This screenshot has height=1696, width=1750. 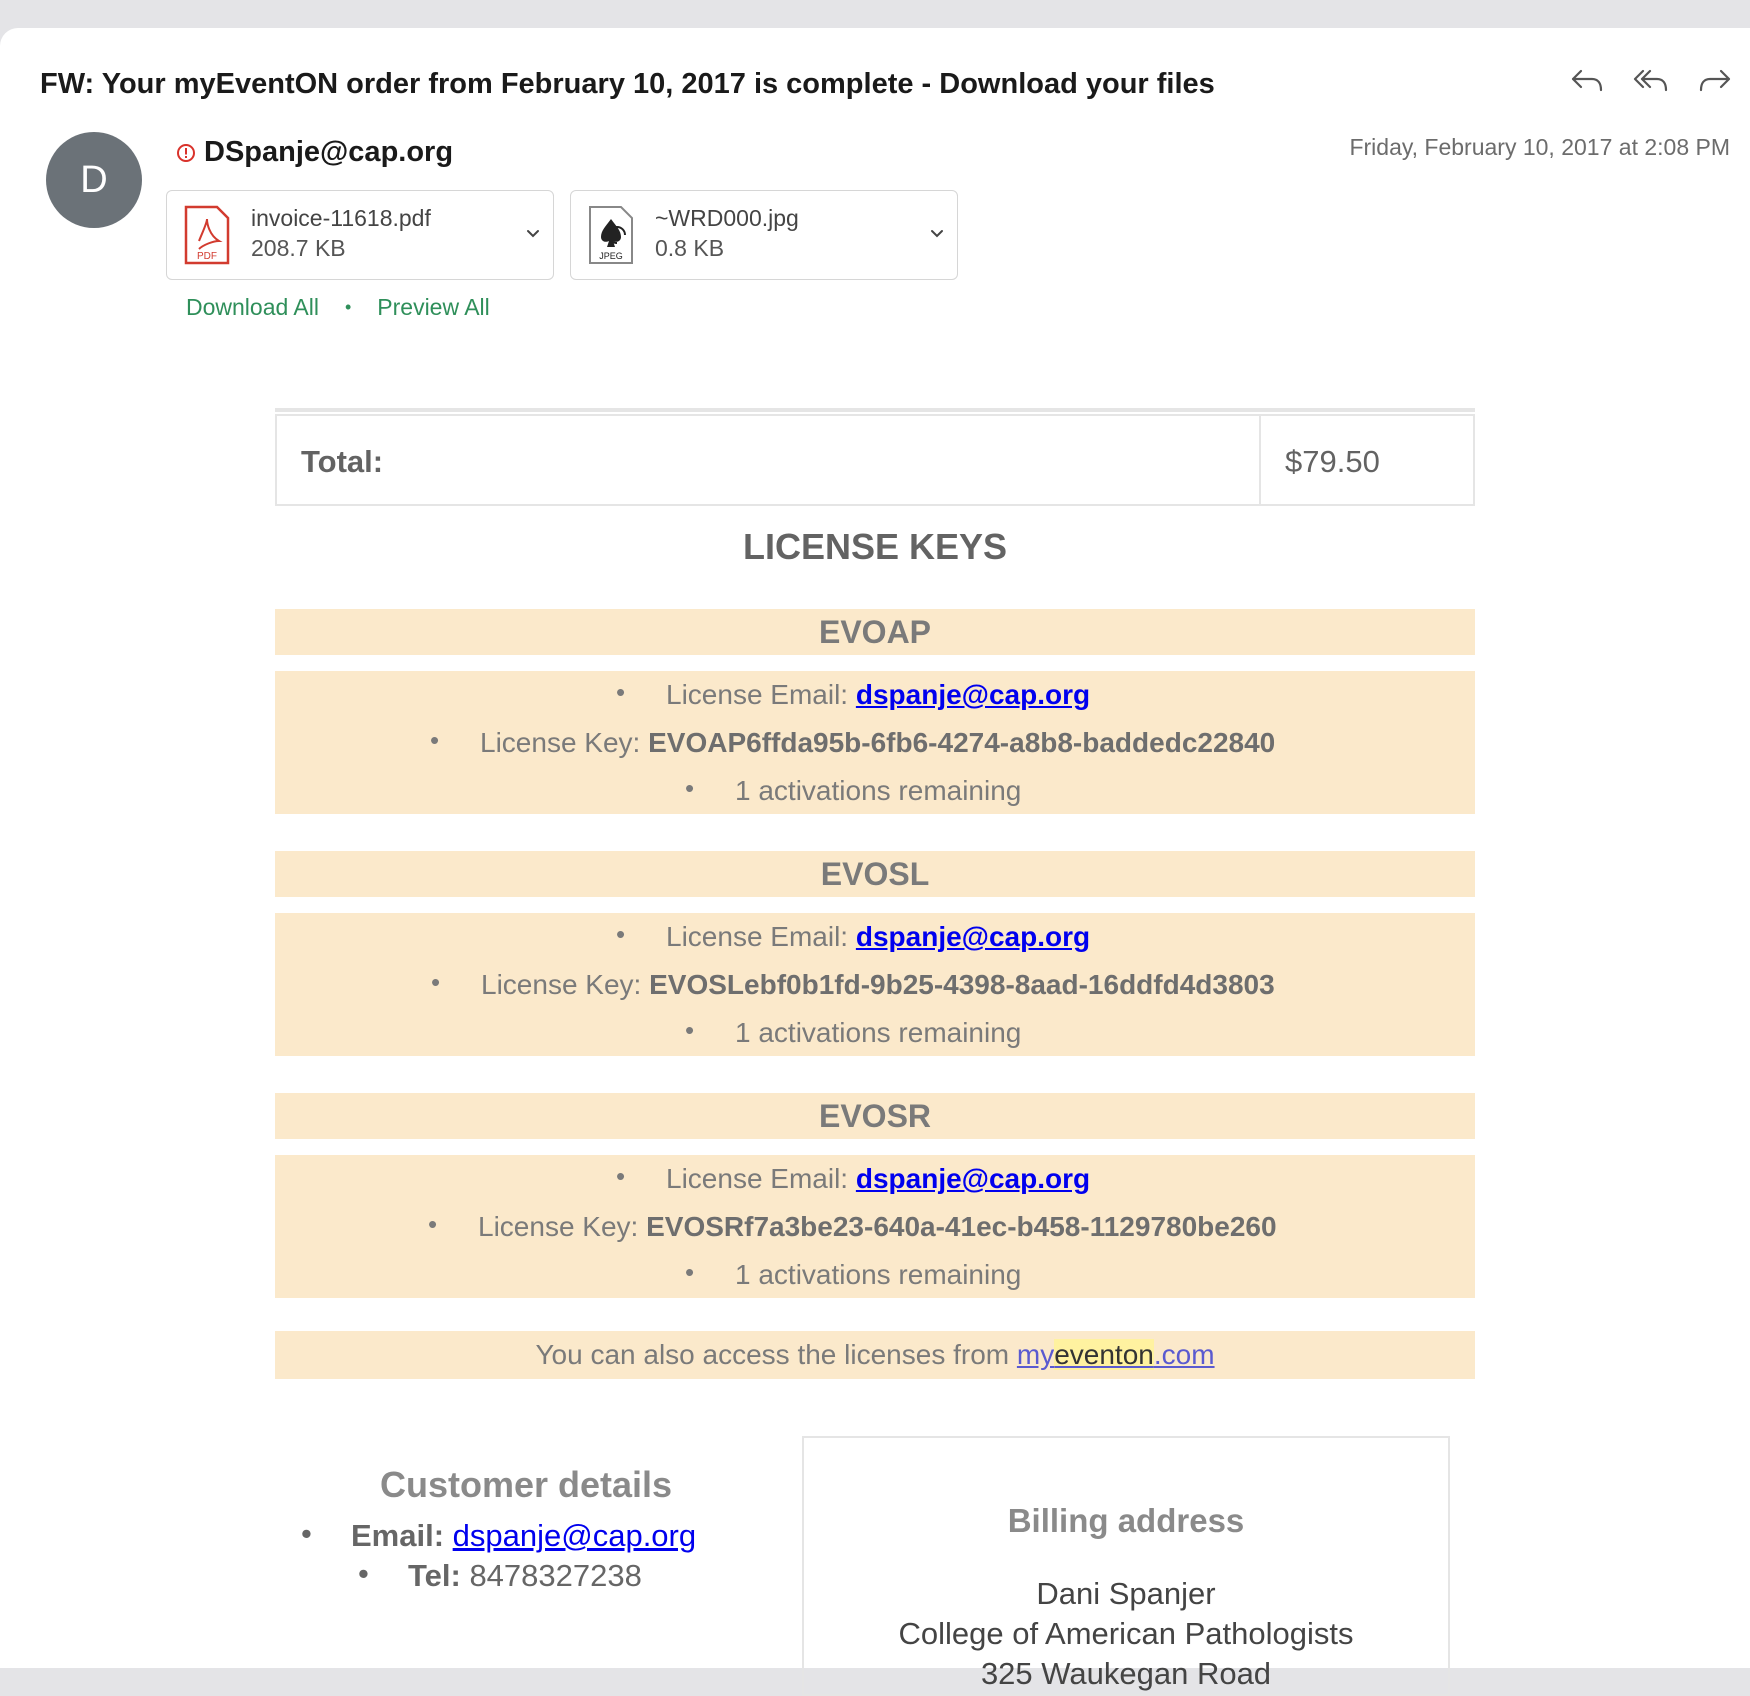 I want to click on license-product-band: EVOSL, so click(x=875, y=874).